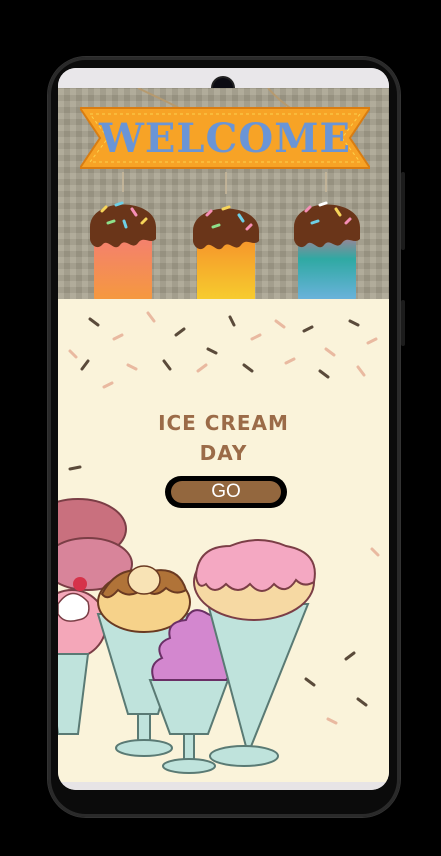  Describe the element at coordinates (223, 786) in the screenshot. I see `navigation-bar` at that location.